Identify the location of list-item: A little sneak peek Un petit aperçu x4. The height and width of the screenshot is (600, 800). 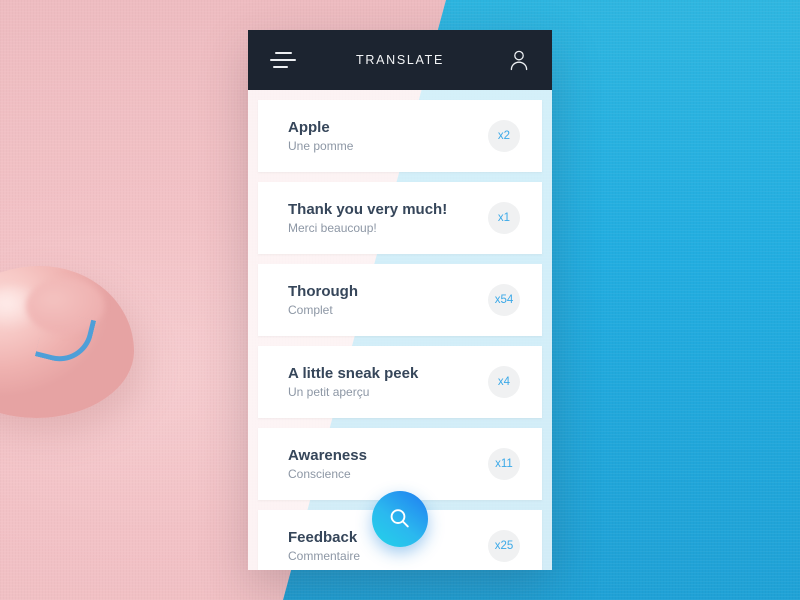
(400, 382).